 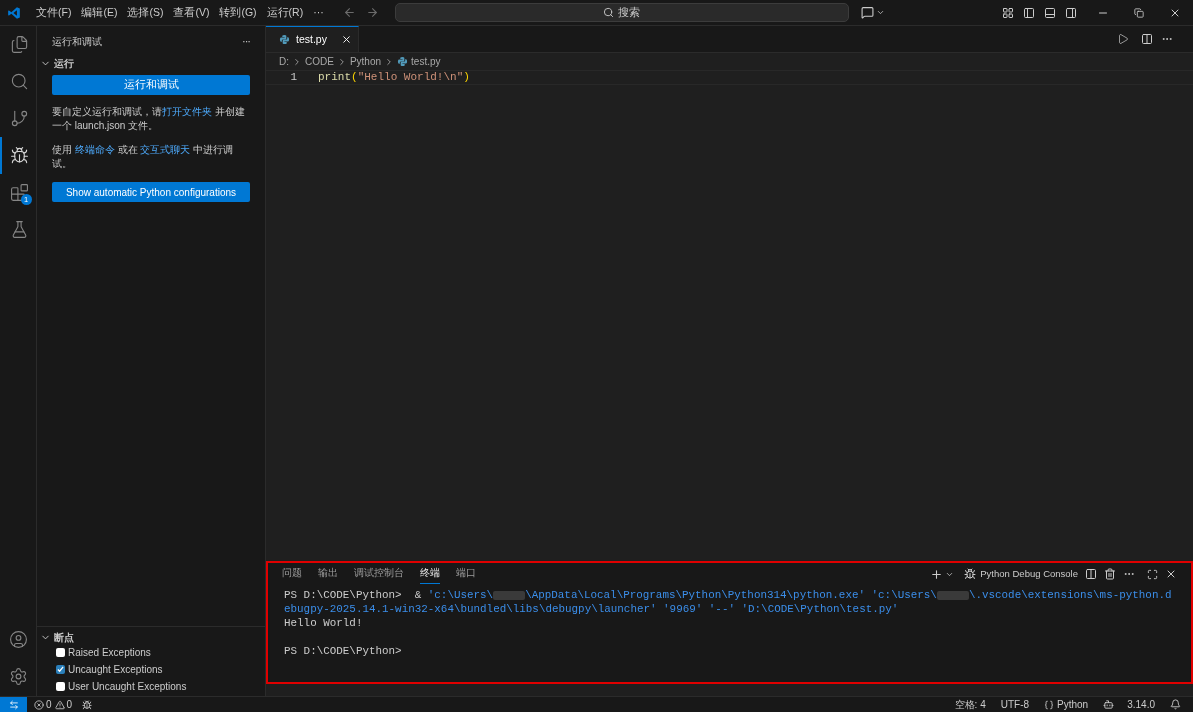 I want to click on layout-icon, so click(x=1008, y=12).